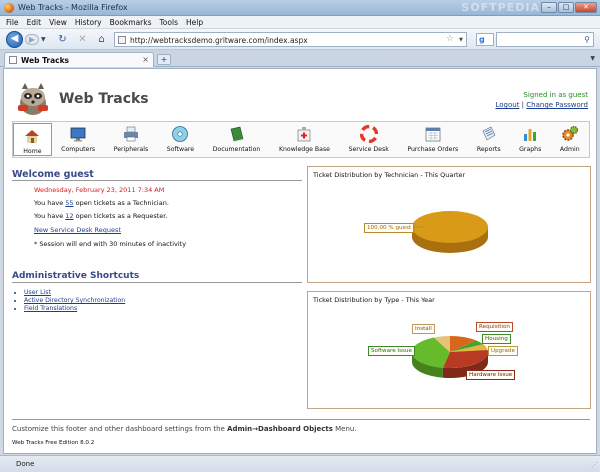  Describe the element at coordinates (507, 105) in the screenshot. I see `logout-link: Logout` at that location.